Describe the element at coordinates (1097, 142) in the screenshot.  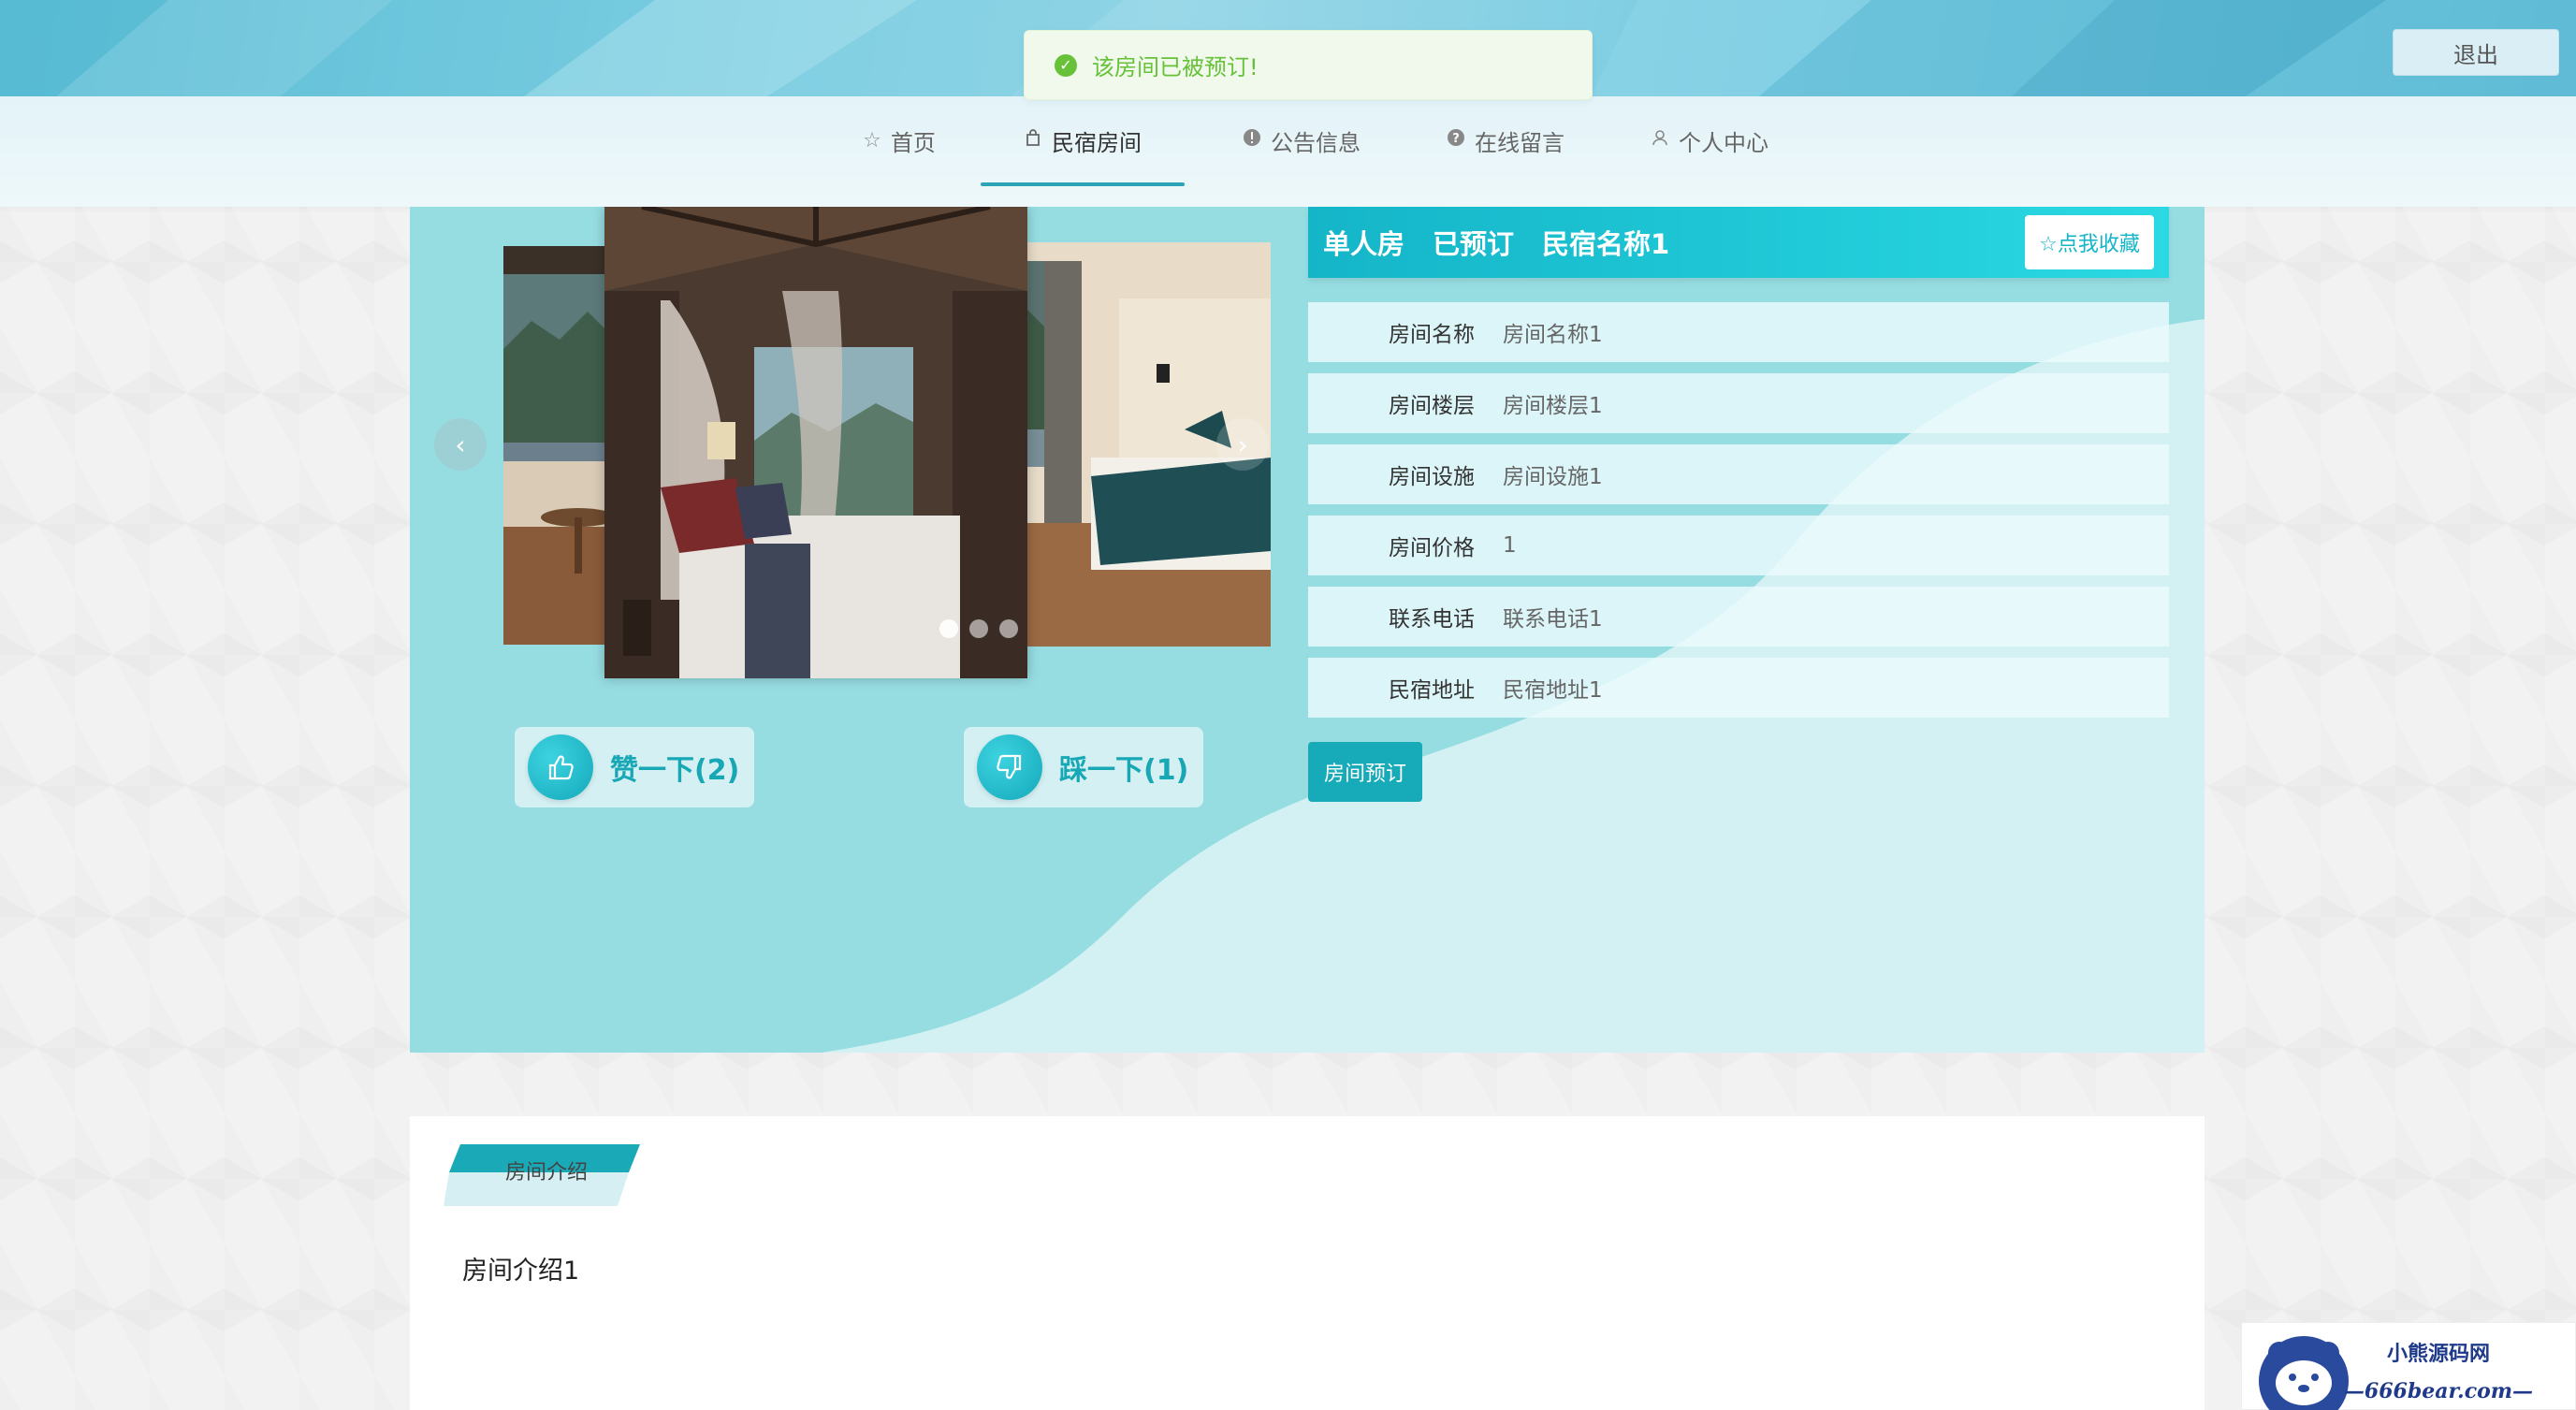
I see `nav-item-label: 民宿房间` at that location.